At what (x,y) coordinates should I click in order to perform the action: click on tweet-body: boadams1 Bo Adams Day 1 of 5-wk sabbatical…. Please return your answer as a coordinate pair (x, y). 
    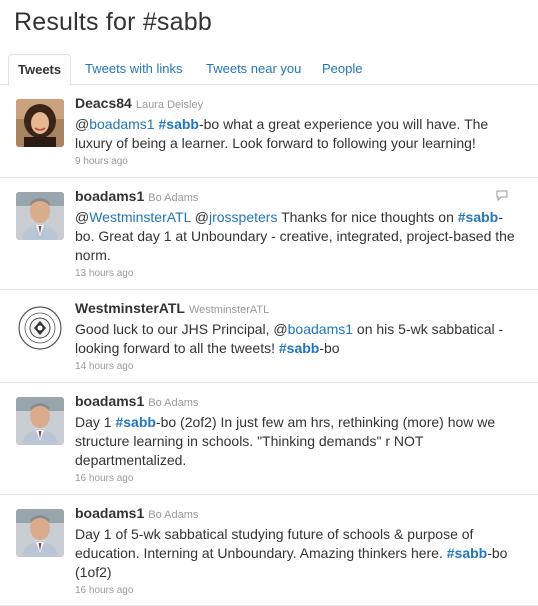
    Looking at the image, I should click on (297, 550).